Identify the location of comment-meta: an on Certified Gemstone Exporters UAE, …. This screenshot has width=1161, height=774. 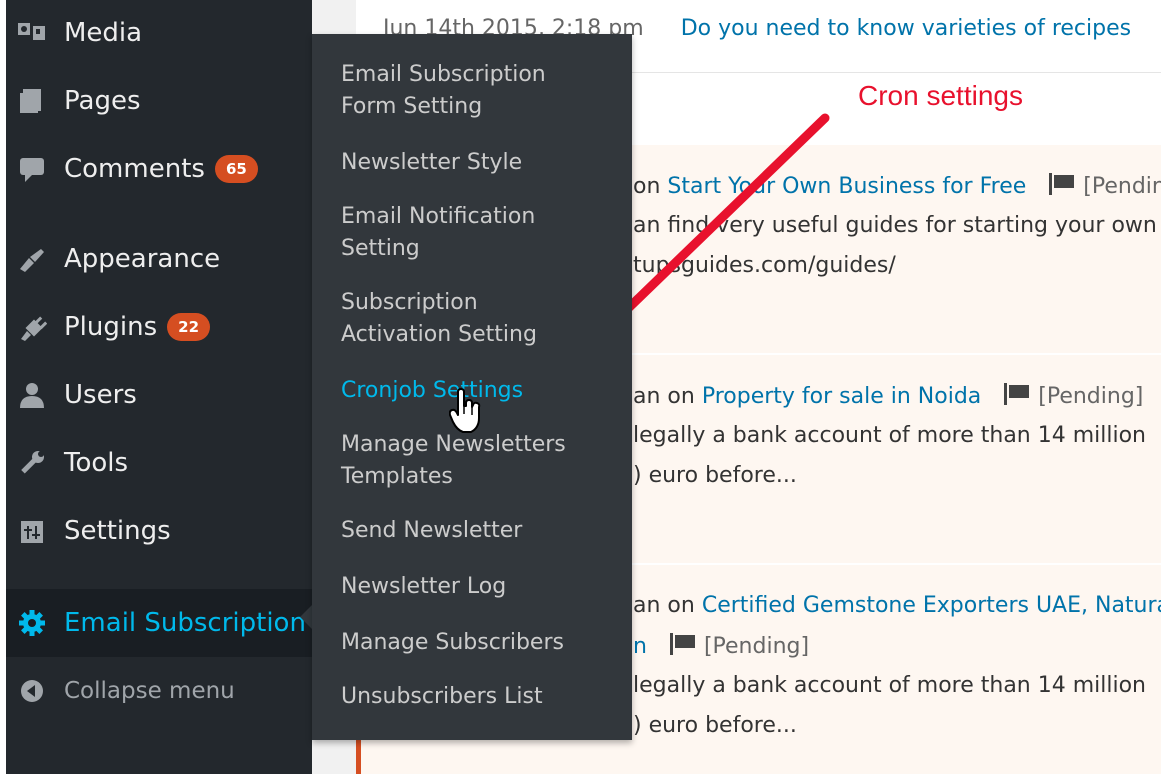
(897, 605).